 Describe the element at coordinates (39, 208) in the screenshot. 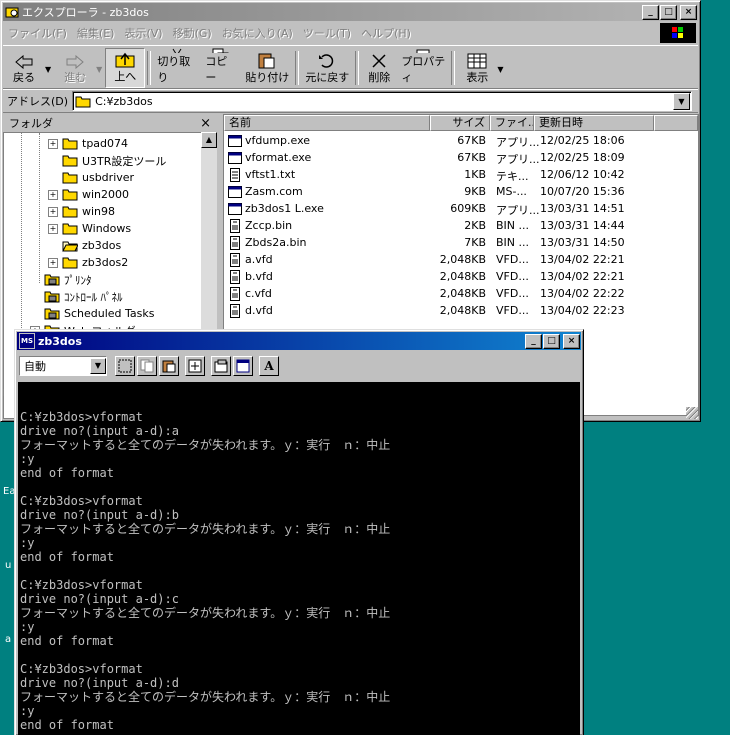

I see `tree-connector` at that location.